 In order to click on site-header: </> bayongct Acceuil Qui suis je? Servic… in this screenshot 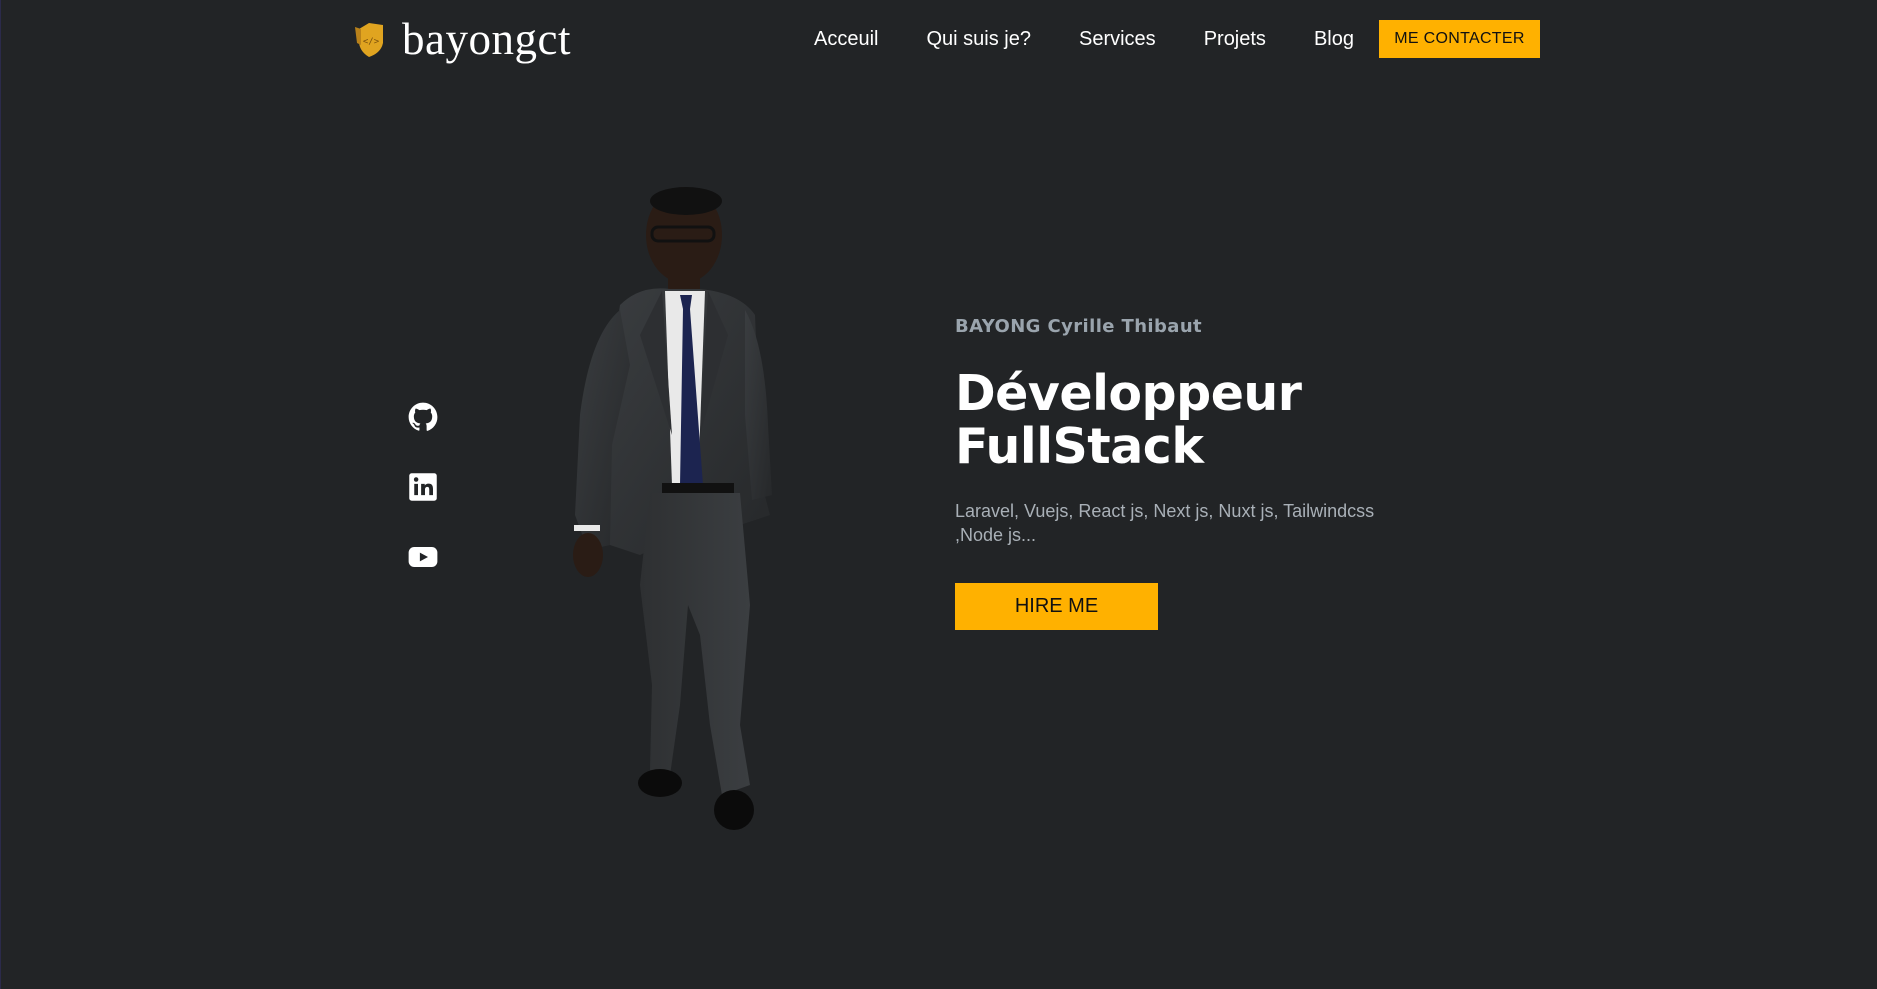, I will do `click(938, 39)`.